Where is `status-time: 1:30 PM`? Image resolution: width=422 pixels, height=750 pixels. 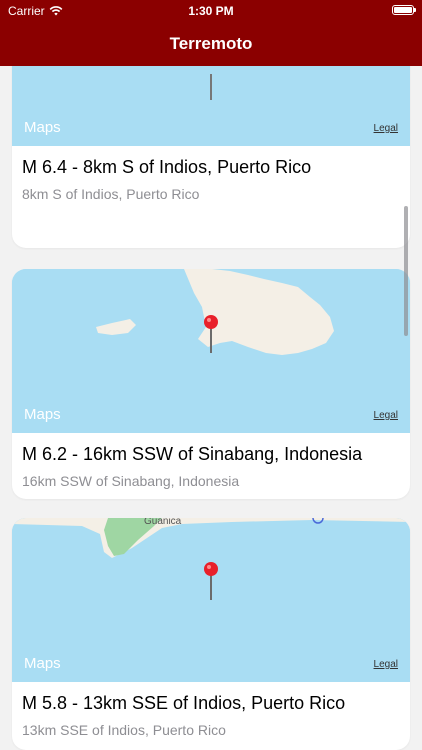
status-time: 1:30 PM is located at coordinates (211, 11).